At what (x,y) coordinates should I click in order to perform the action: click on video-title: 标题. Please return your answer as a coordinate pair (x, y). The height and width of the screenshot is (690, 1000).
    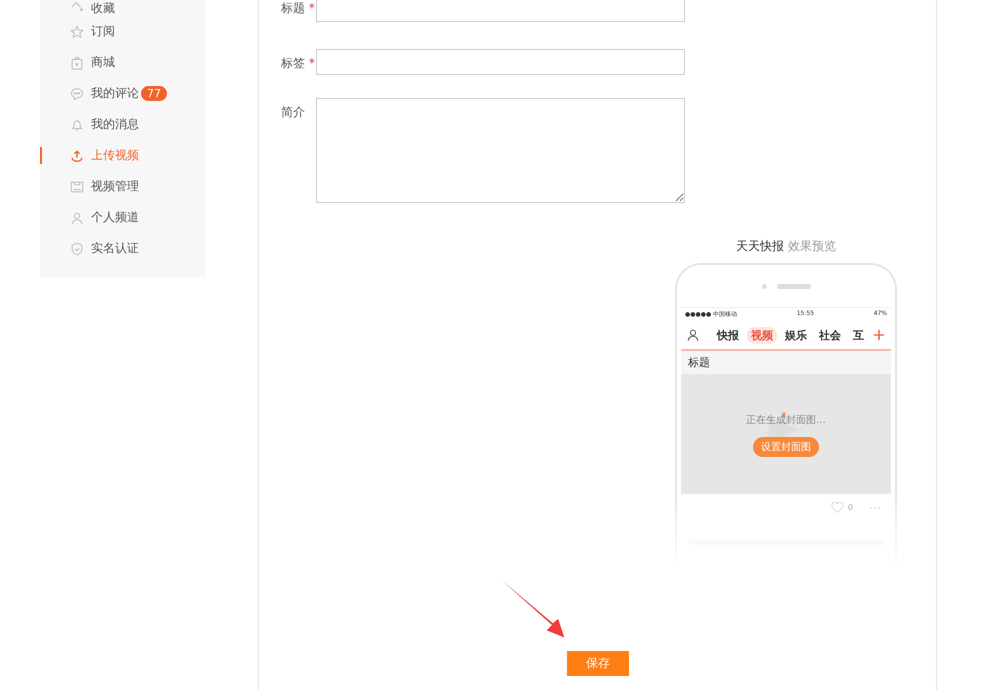
    Looking at the image, I should click on (786, 362).